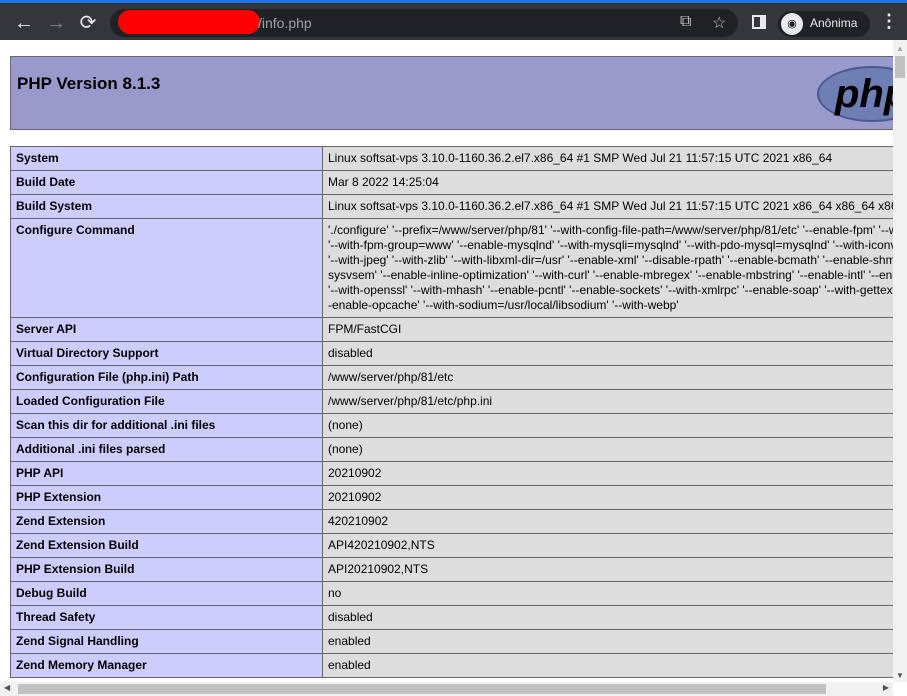  I want to click on row-label: Zend Signal Handling, so click(166, 641).